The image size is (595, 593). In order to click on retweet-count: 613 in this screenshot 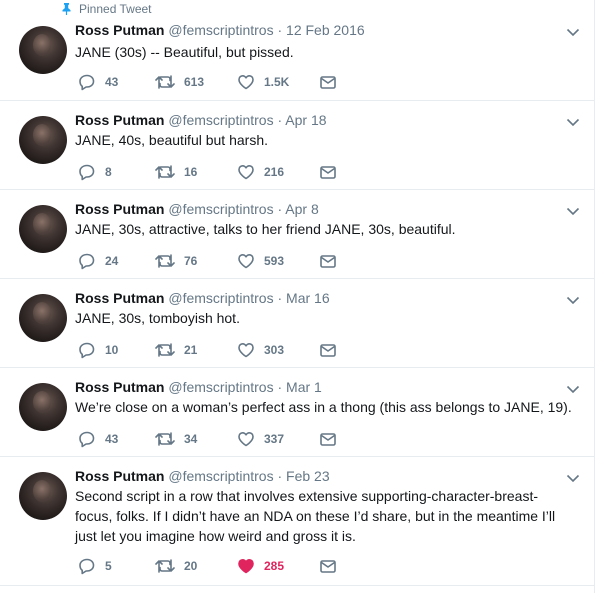, I will do `click(194, 82)`.